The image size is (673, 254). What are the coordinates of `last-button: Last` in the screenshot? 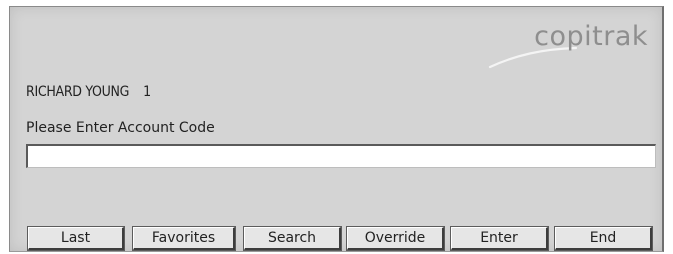 It's located at (76, 238).